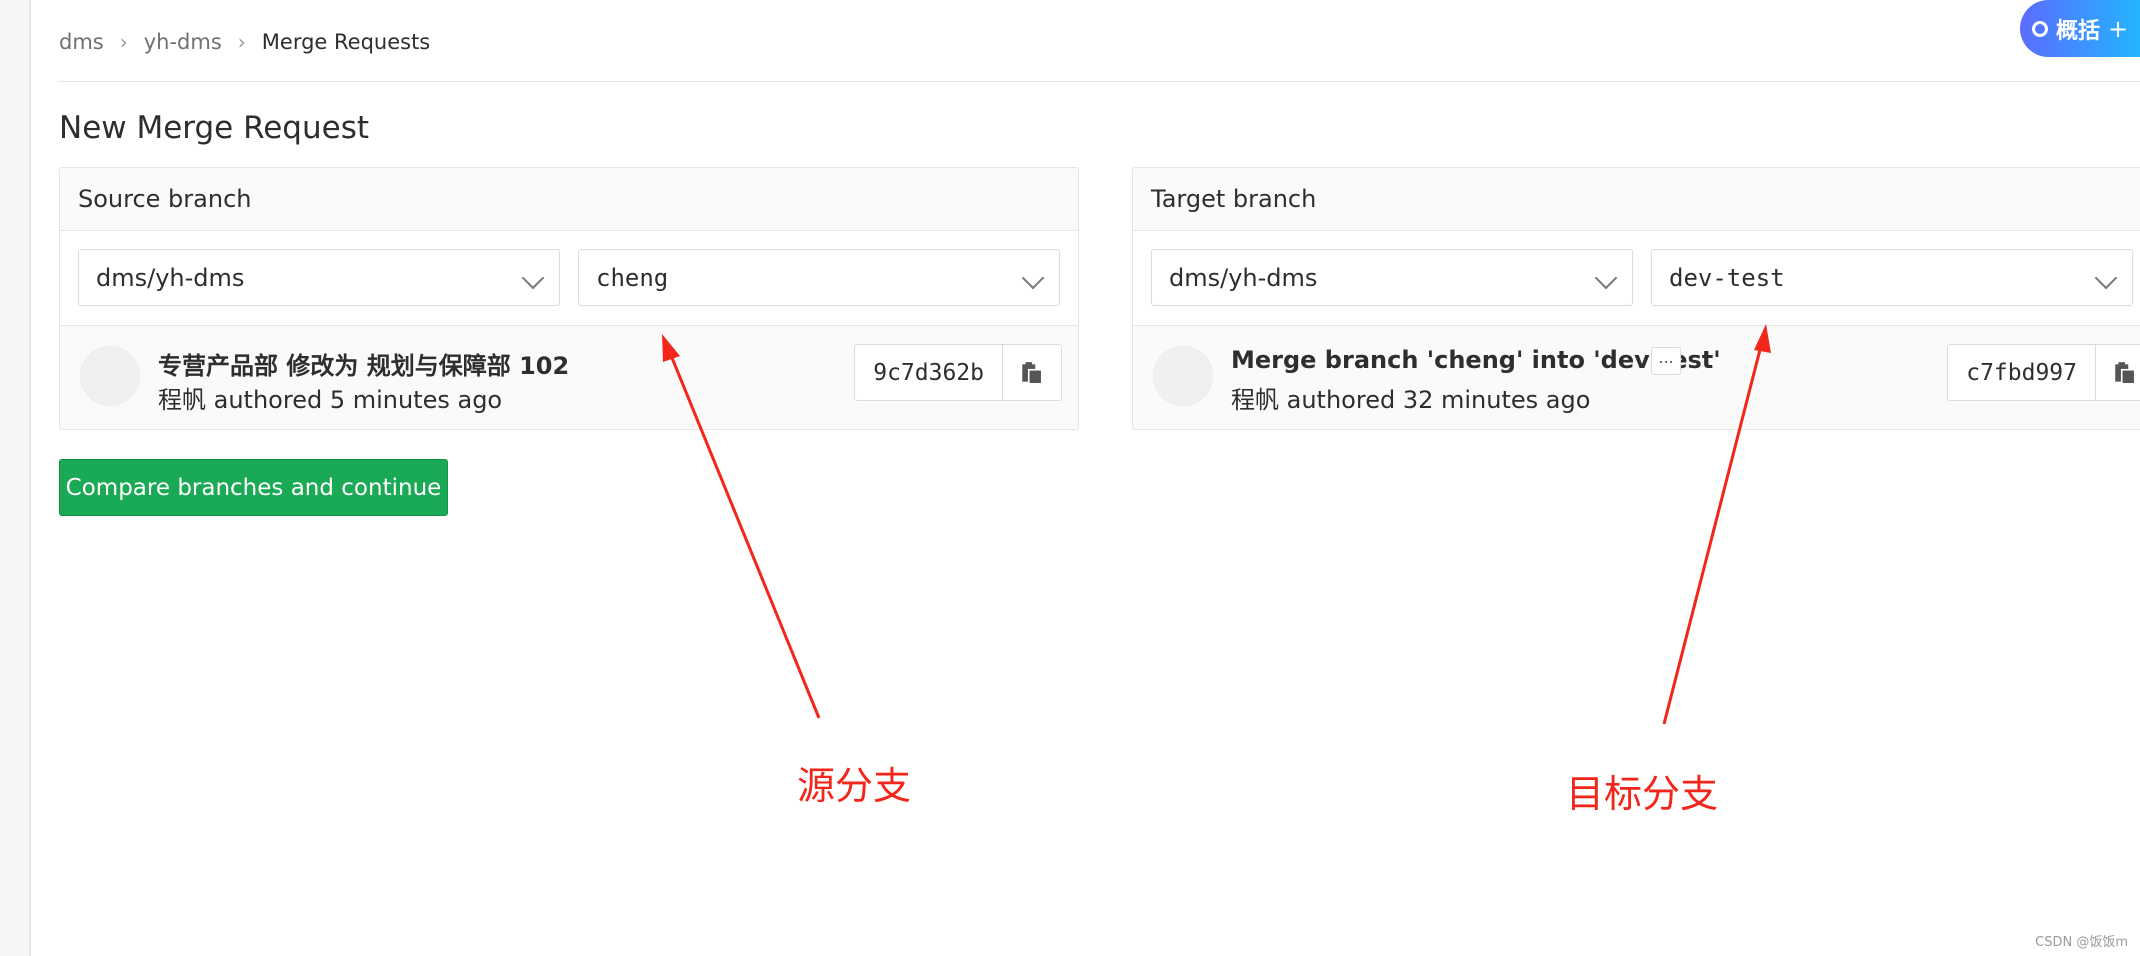 The height and width of the screenshot is (956, 2140). Describe the element at coordinates (929, 372) in the screenshot. I see `source-commit-sha: 9c7d362b` at that location.